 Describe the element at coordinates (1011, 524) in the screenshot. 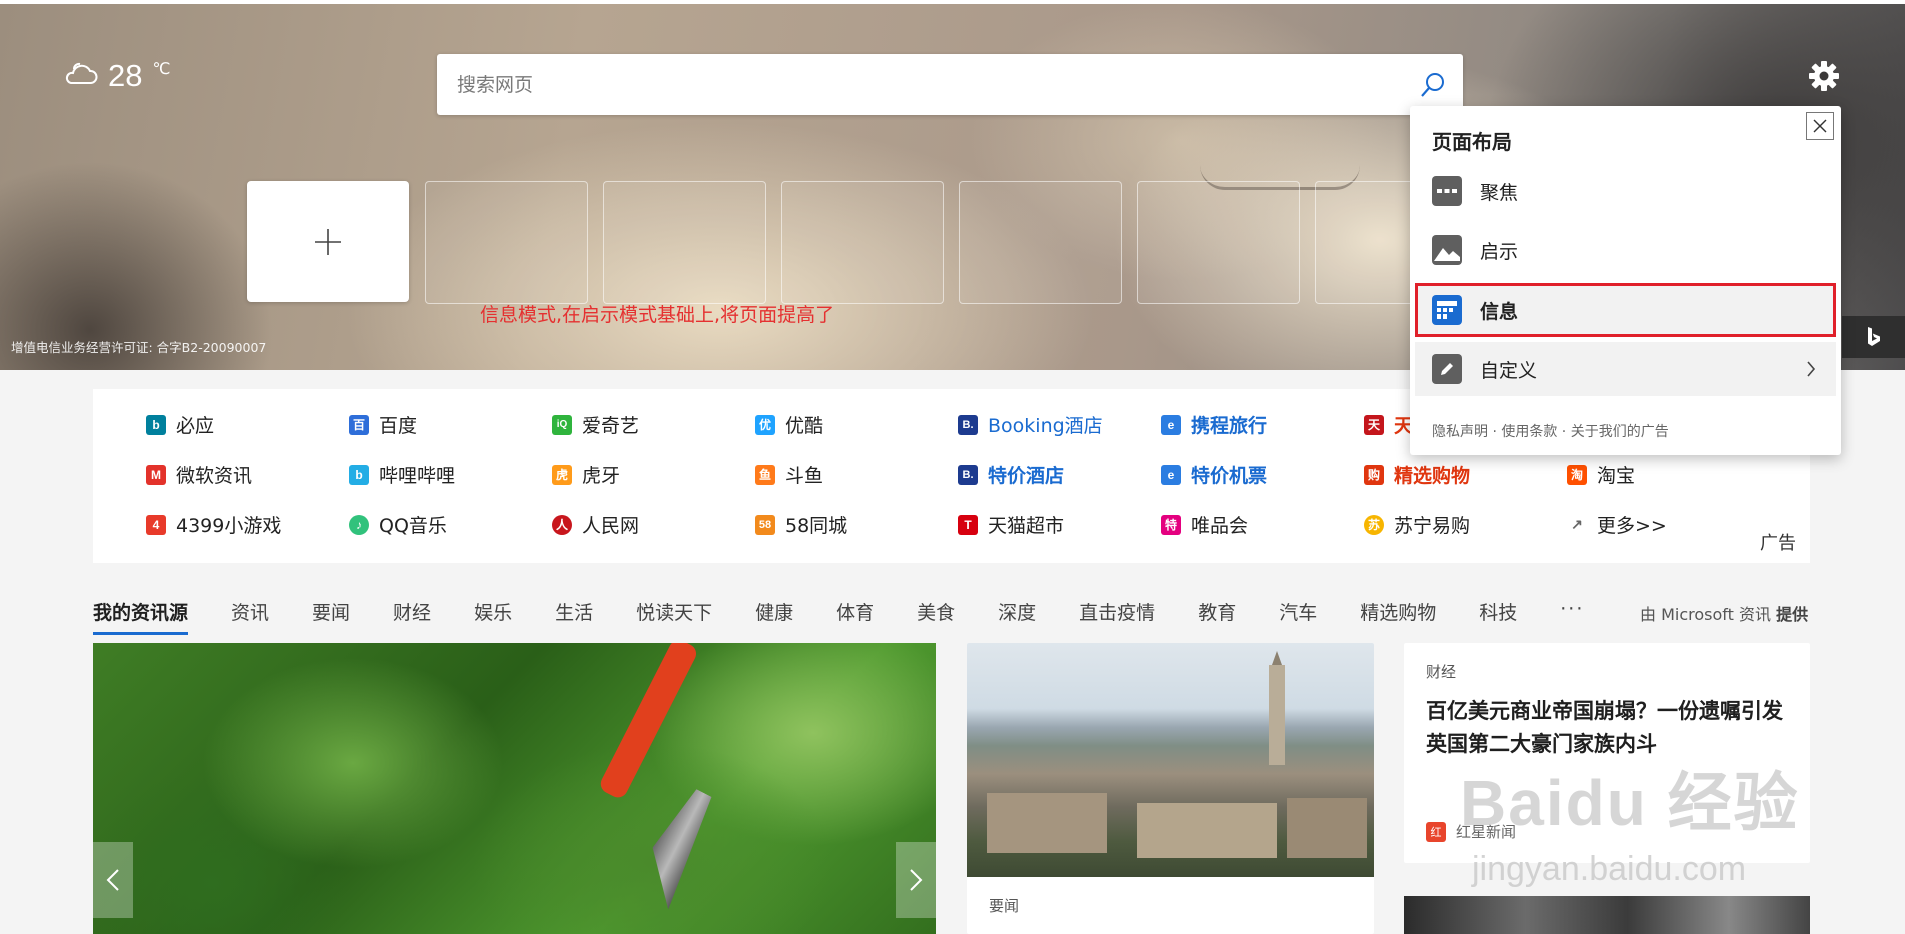

I see `quick-link: T 天猫超市` at that location.